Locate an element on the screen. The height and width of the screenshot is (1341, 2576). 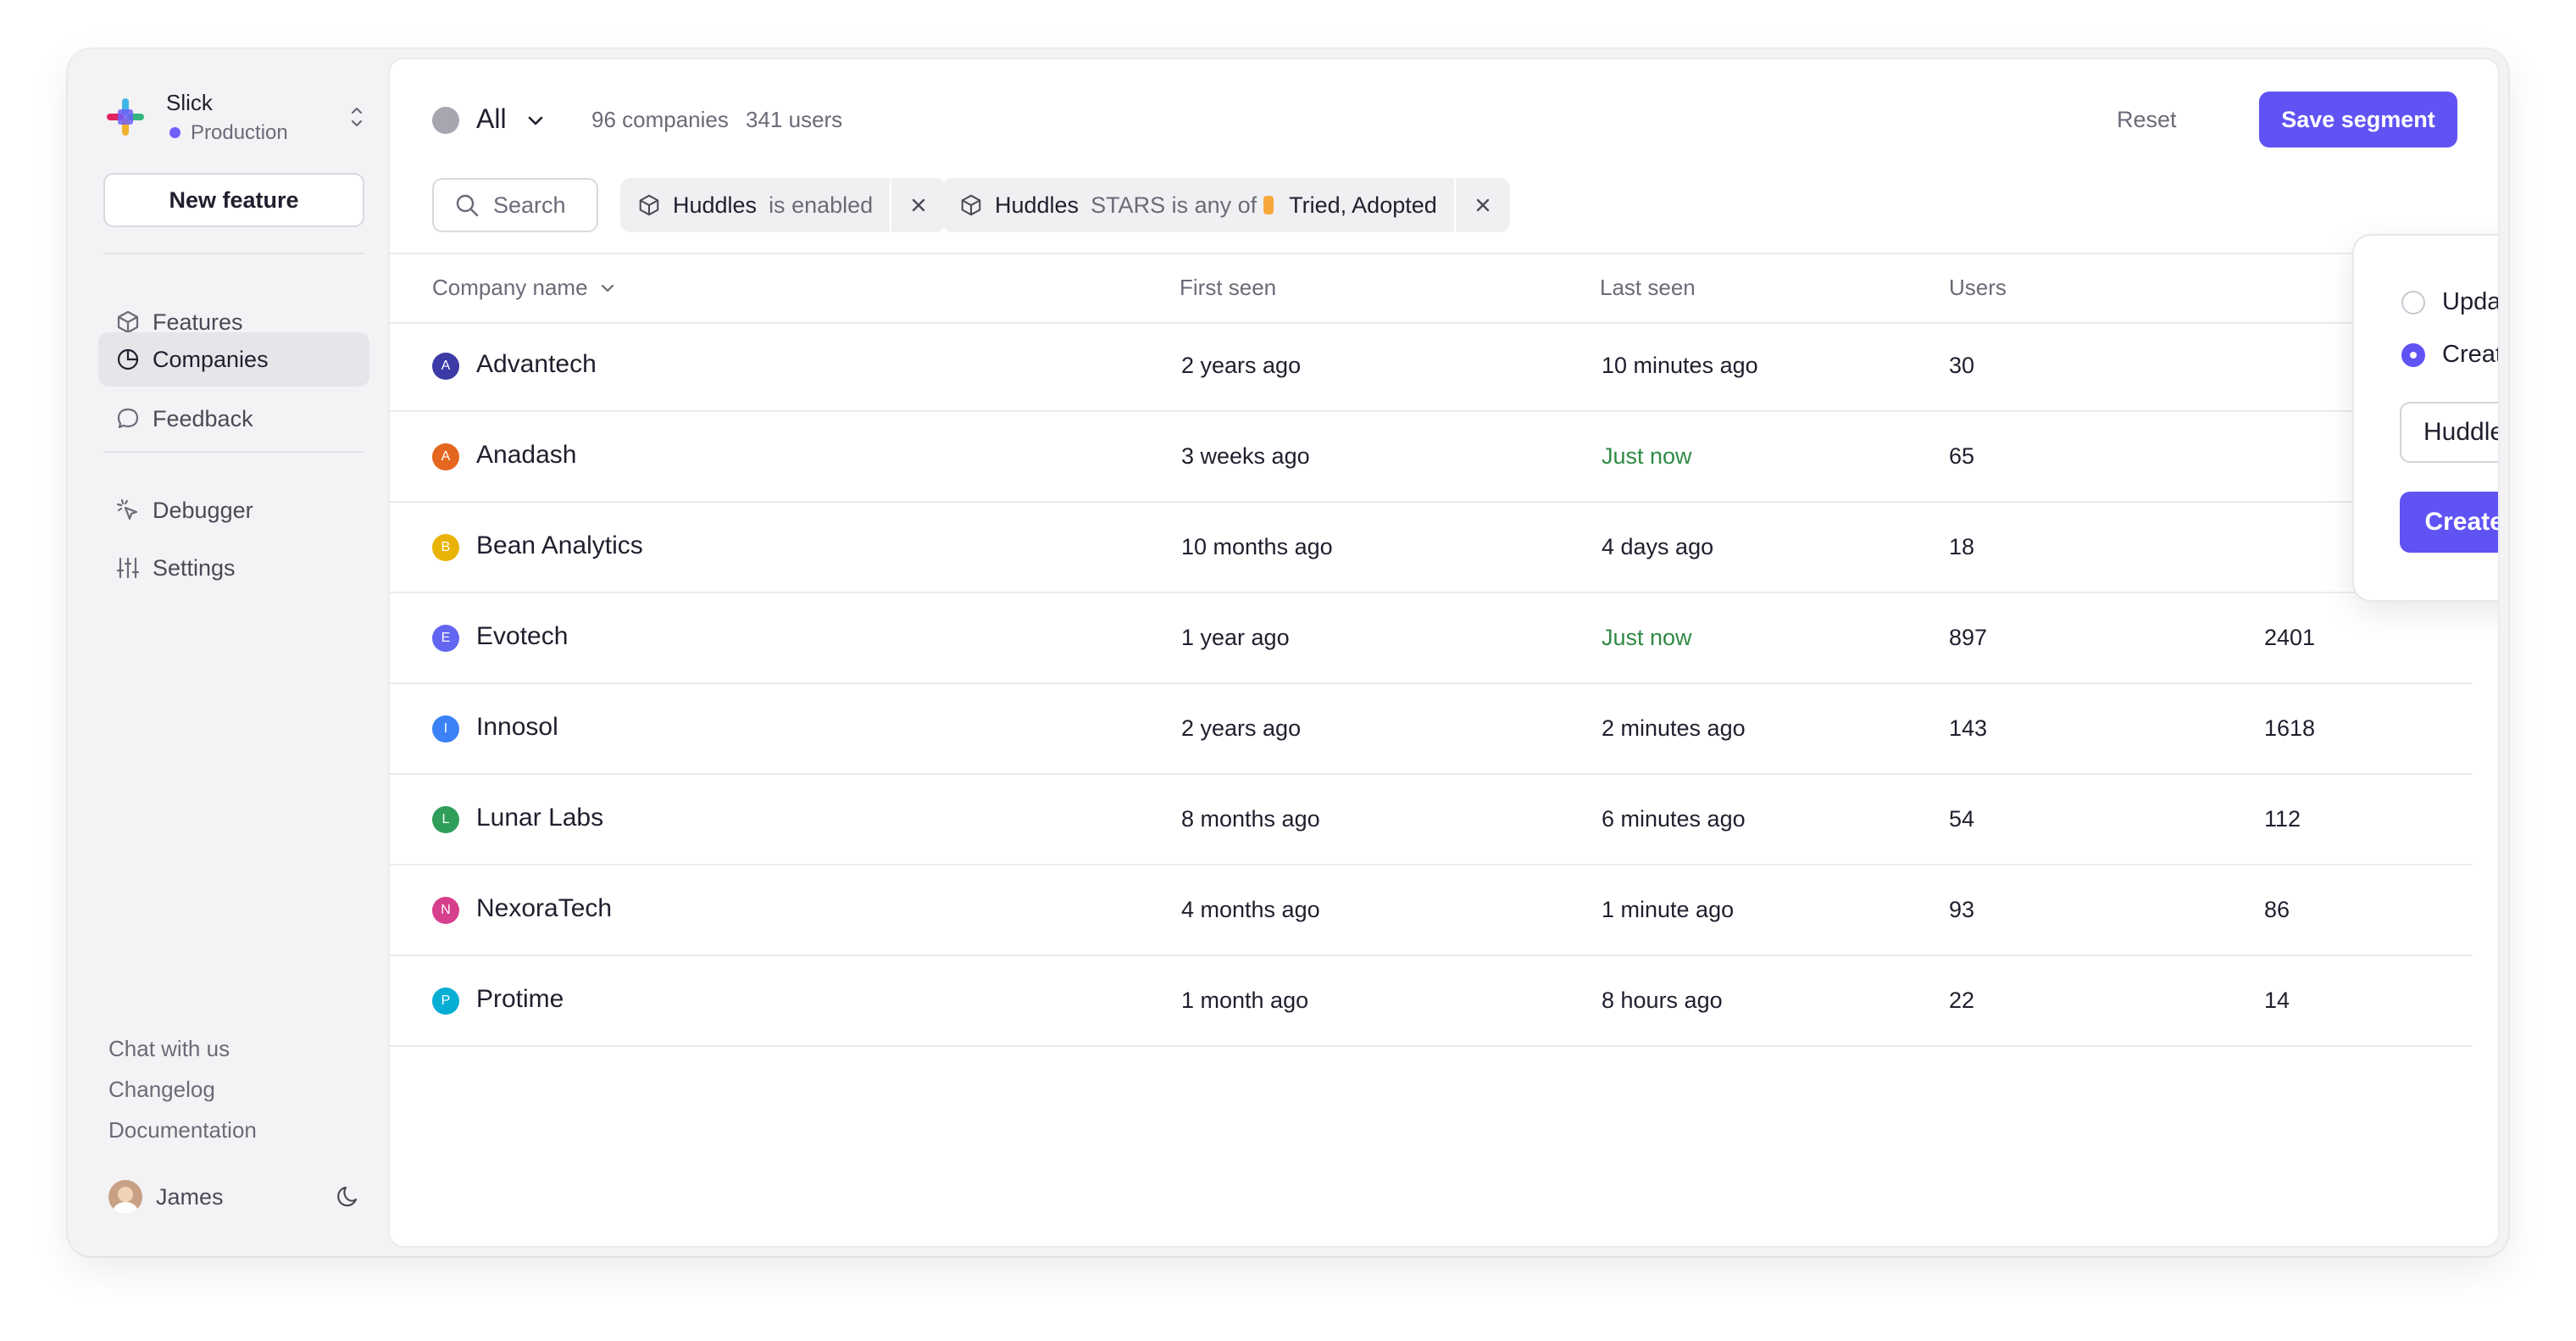
company-name: Evotech is located at coordinates (522, 636).